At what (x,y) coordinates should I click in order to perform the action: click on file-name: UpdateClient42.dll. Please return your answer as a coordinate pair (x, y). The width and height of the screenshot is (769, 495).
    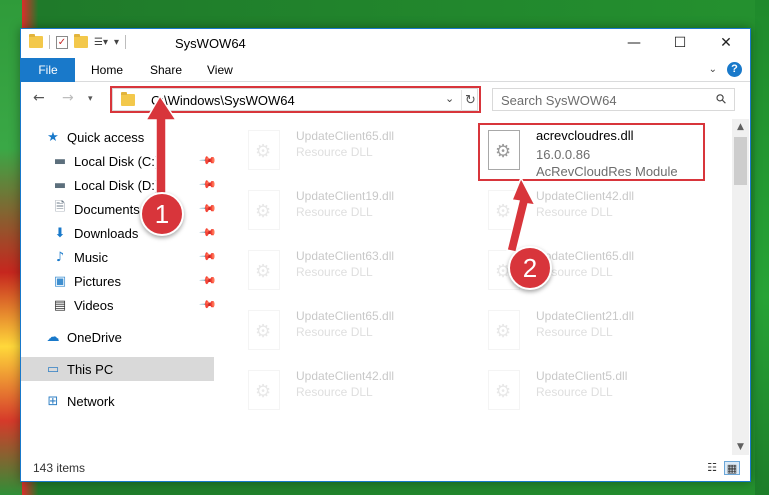
    Looking at the image, I should click on (345, 376).